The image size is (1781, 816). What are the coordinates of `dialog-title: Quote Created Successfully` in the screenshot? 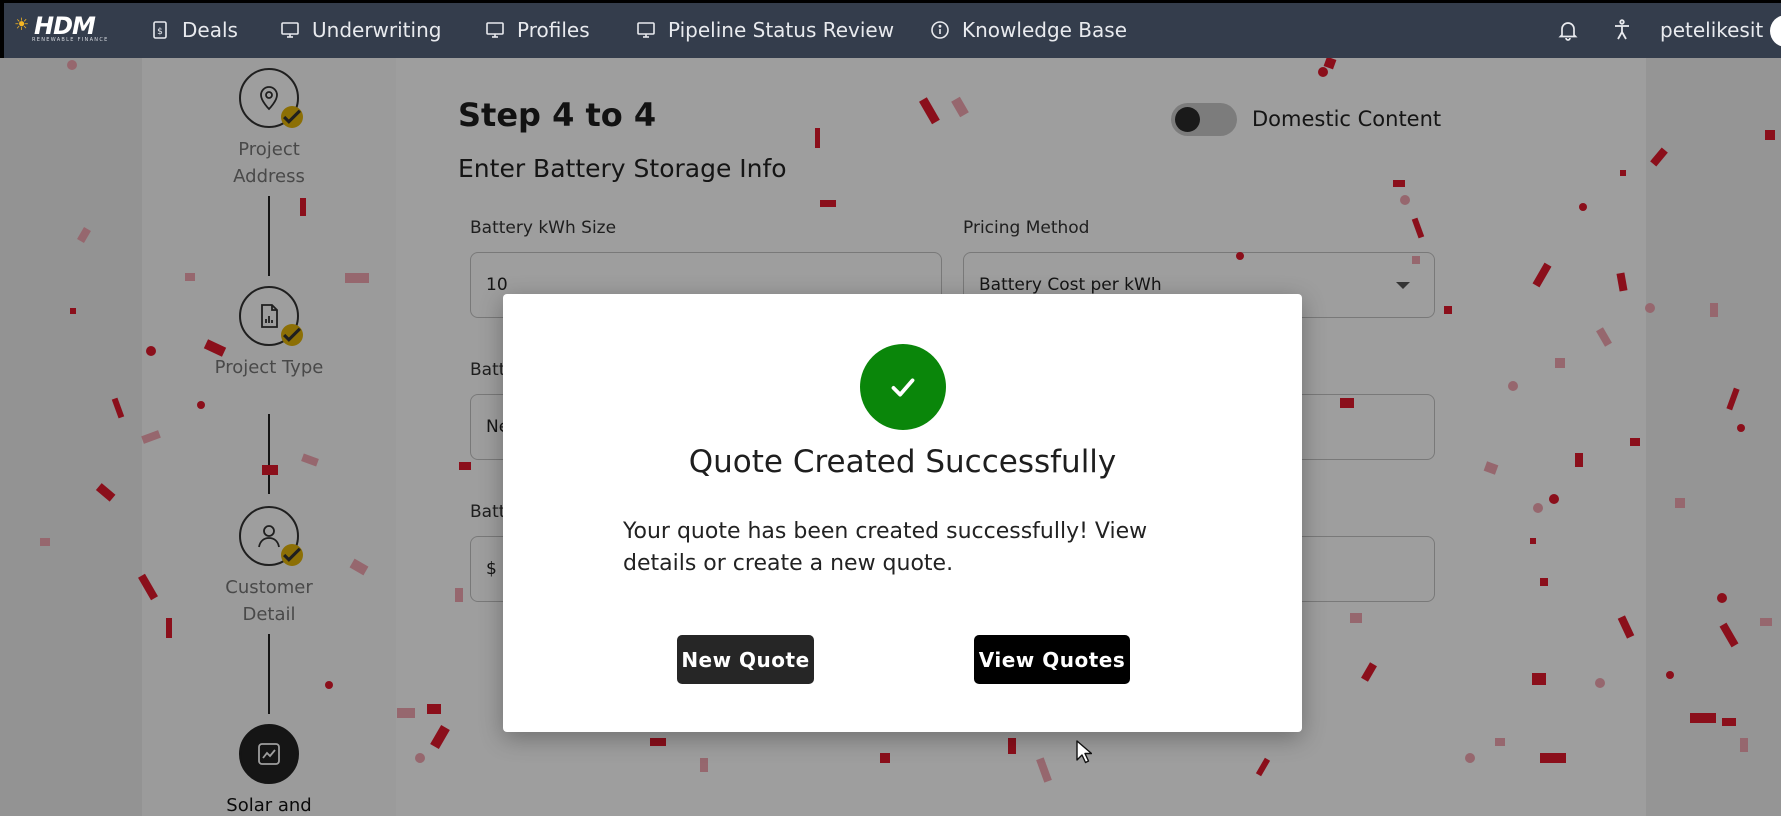 It's located at (902, 462).